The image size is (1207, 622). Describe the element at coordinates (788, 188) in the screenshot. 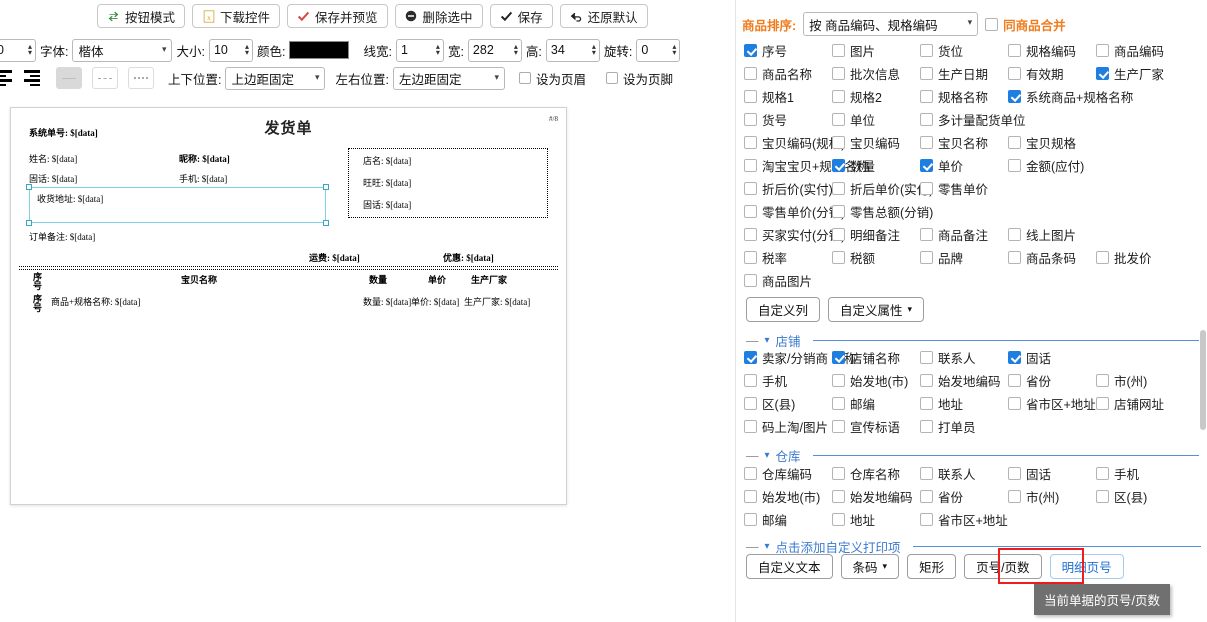

I see `field-checkbox-折后价(实付): 折后价(实付)` at that location.